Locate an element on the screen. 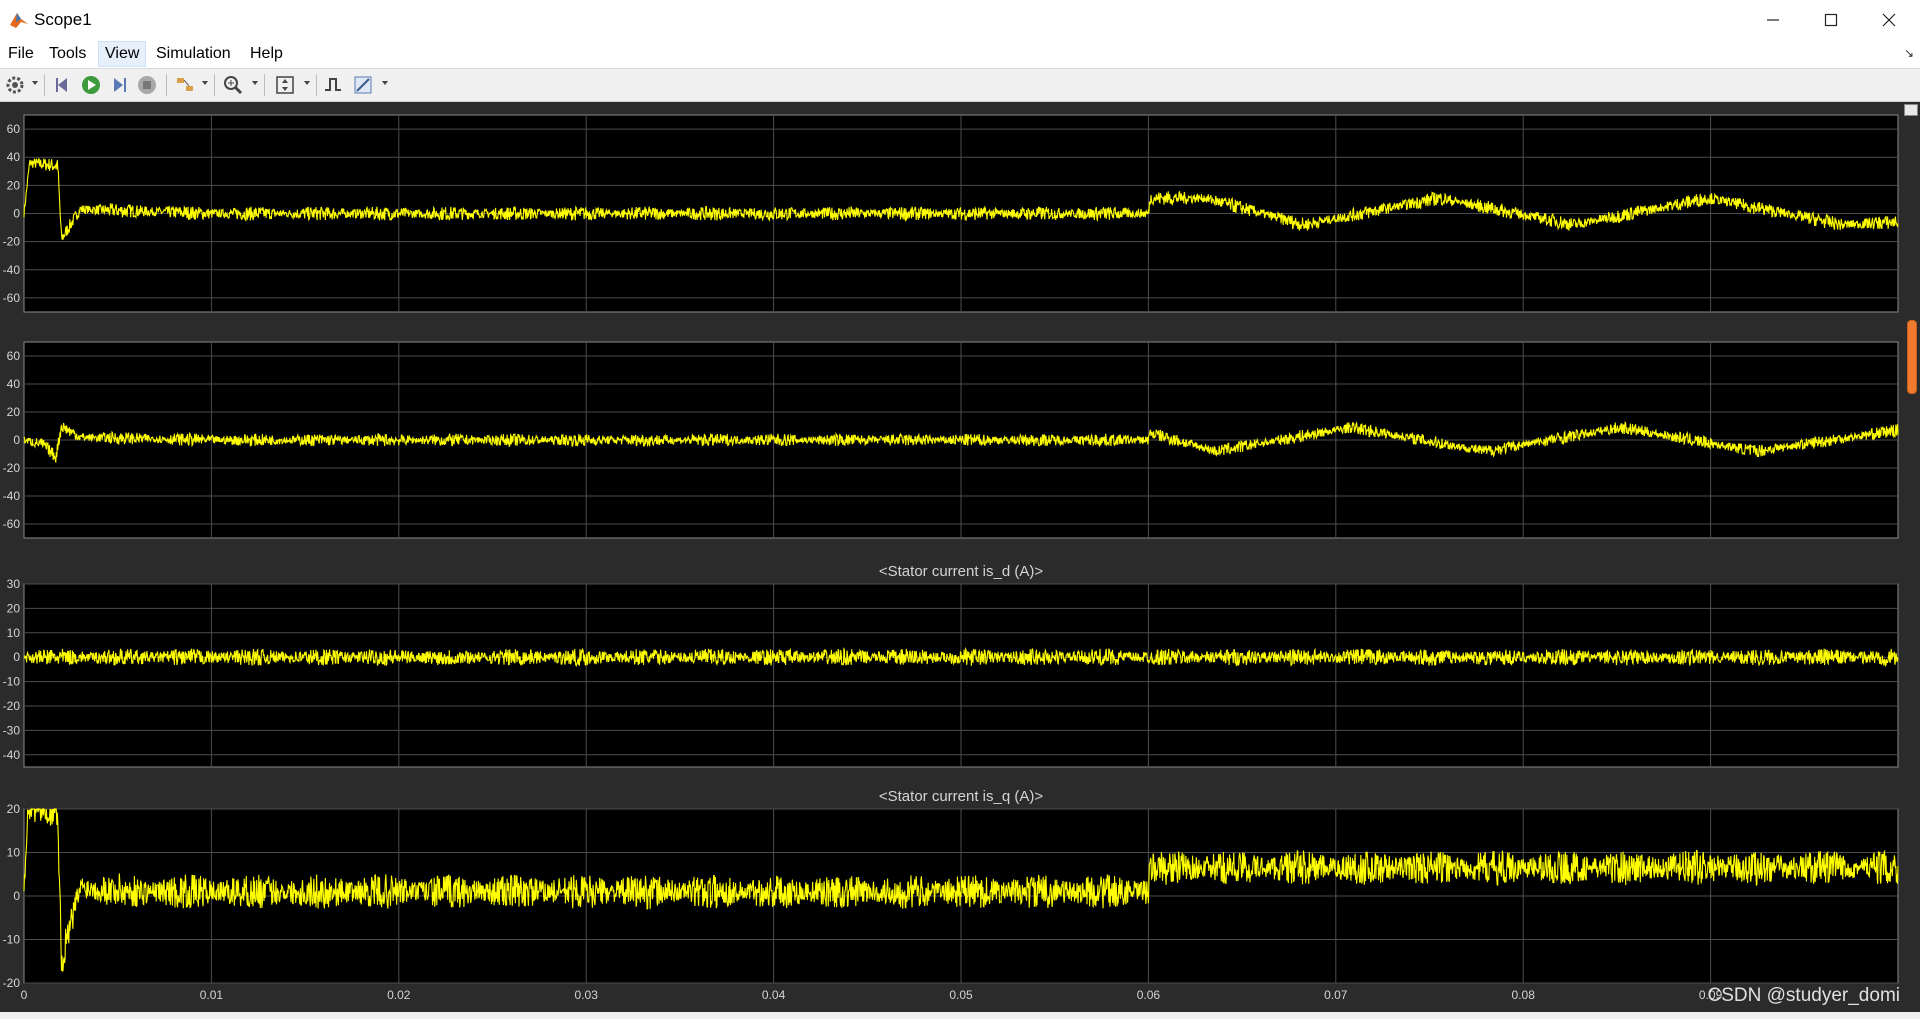  trigger-icon is located at coordinates (333, 85).